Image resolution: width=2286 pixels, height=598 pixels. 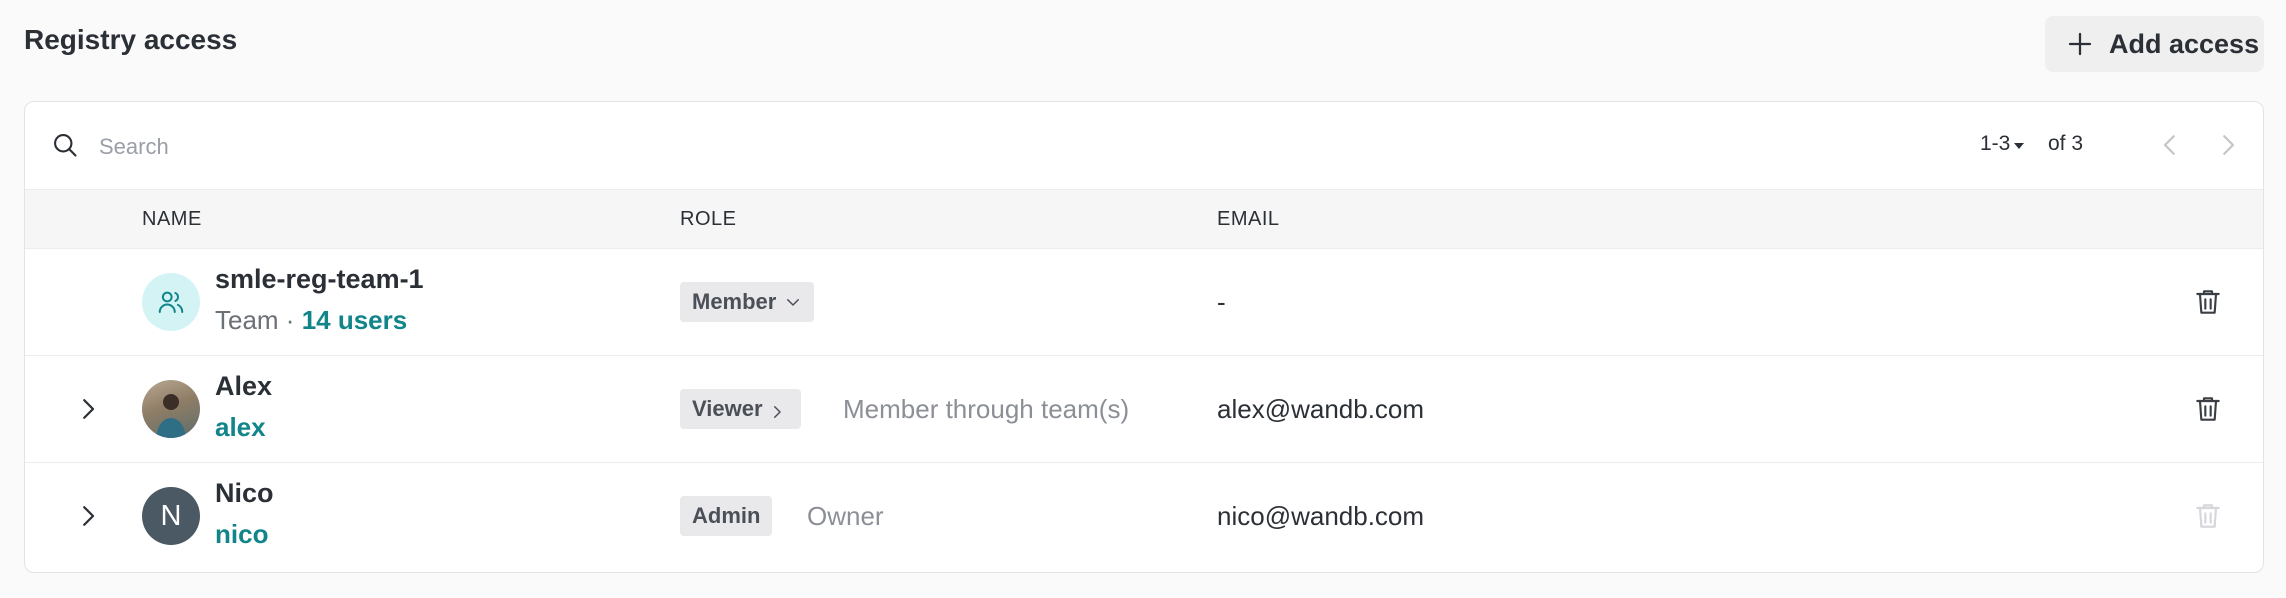 I want to click on page-range-dropdown: 1-3, so click(x=2002, y=144).